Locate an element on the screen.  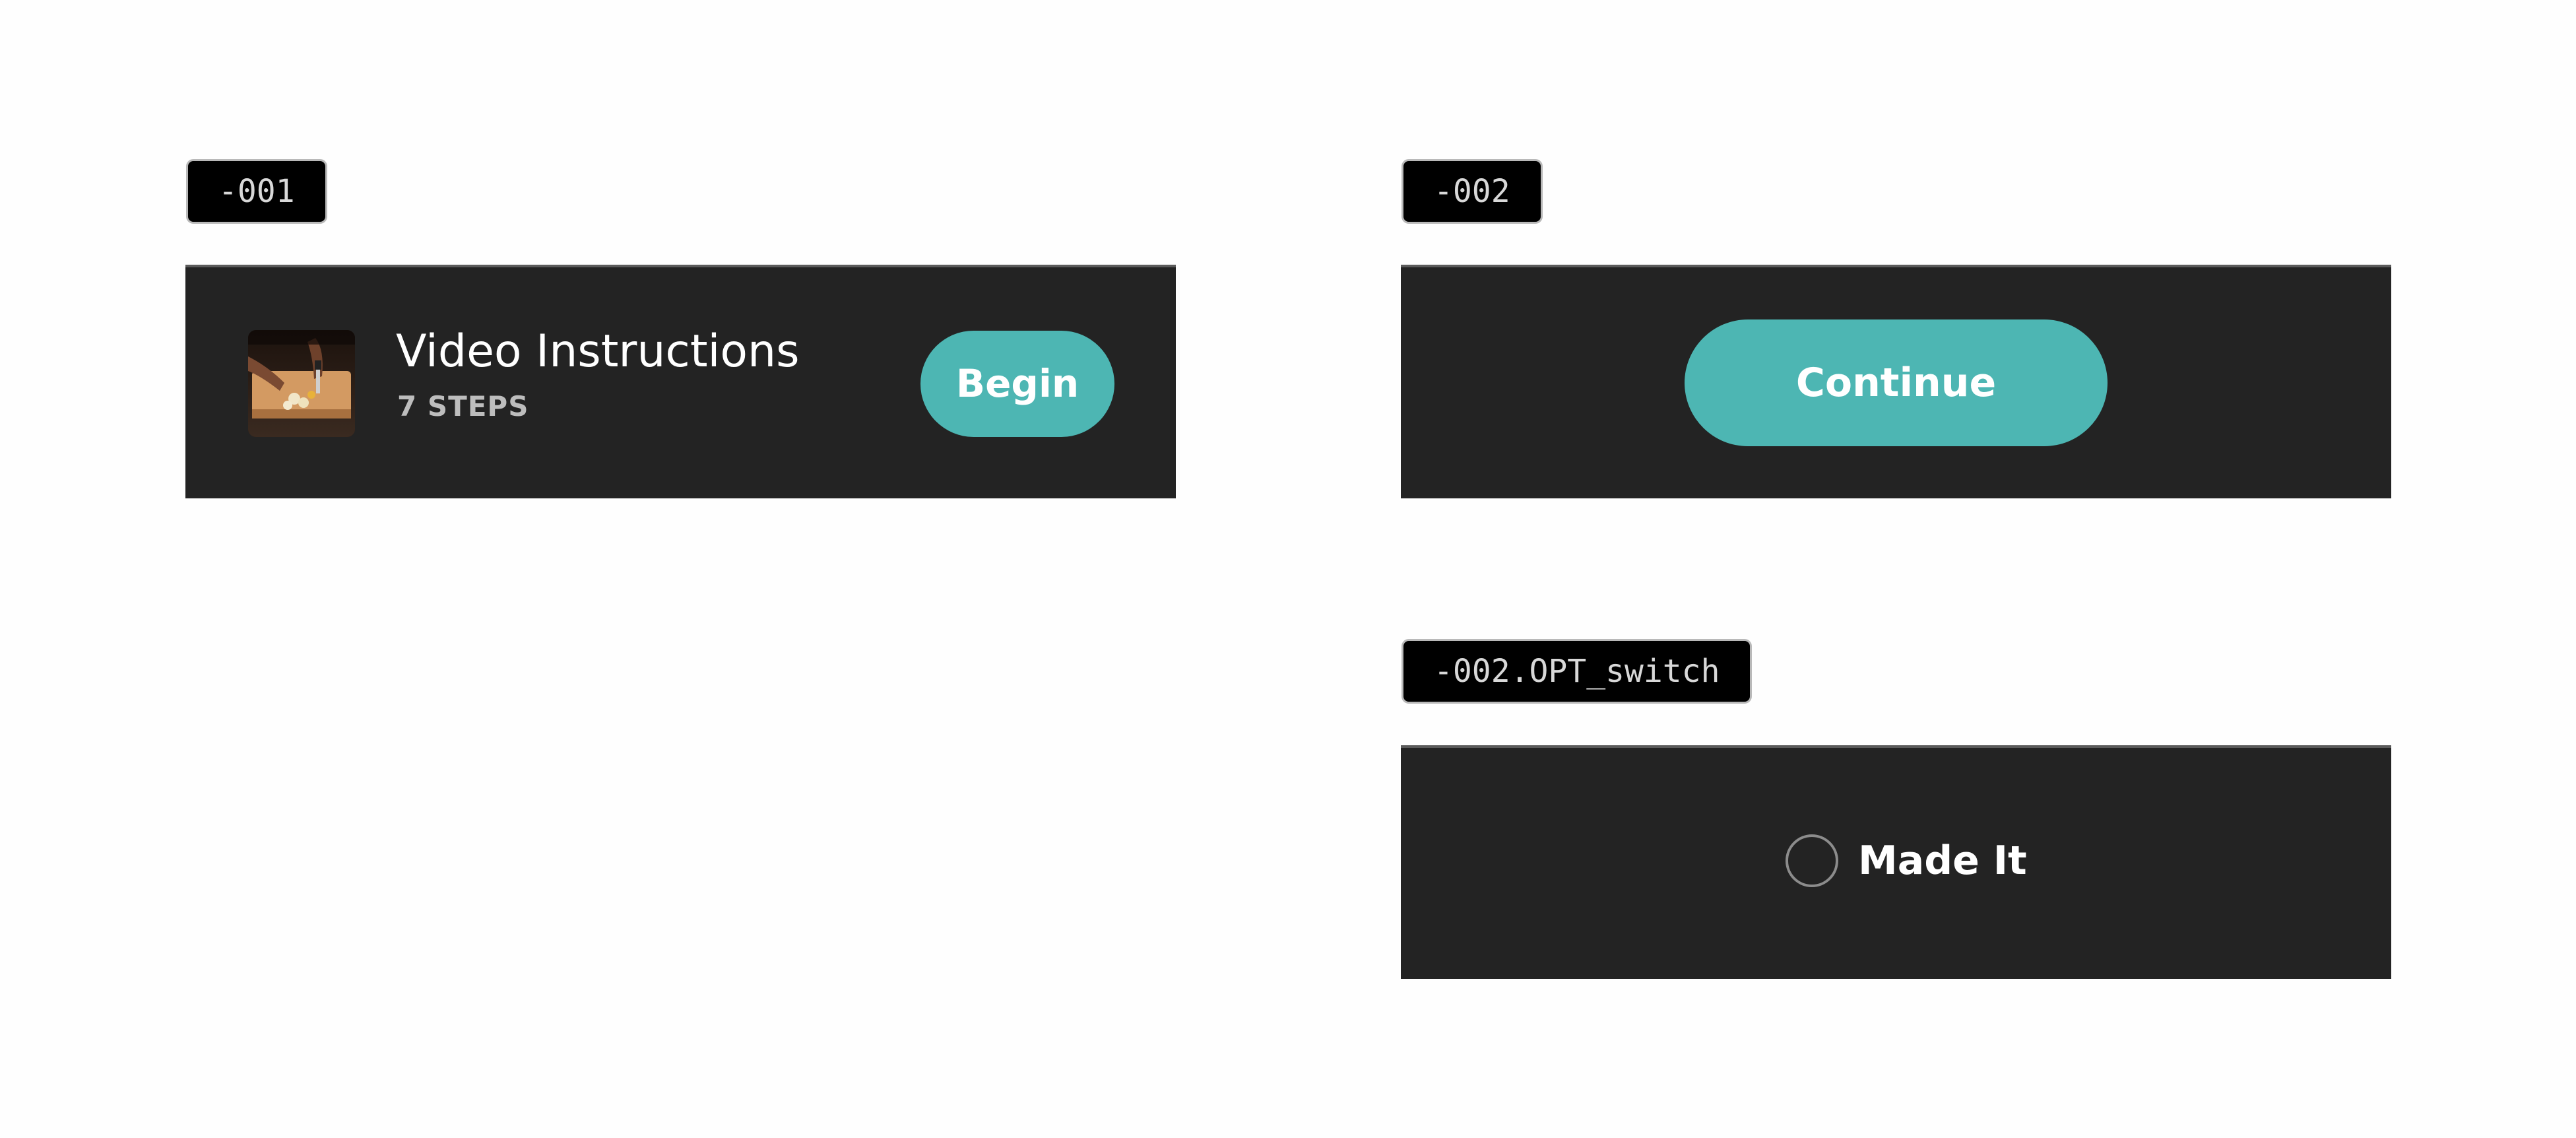
made-it-label: Made It is located at coordinates (1942, 861).